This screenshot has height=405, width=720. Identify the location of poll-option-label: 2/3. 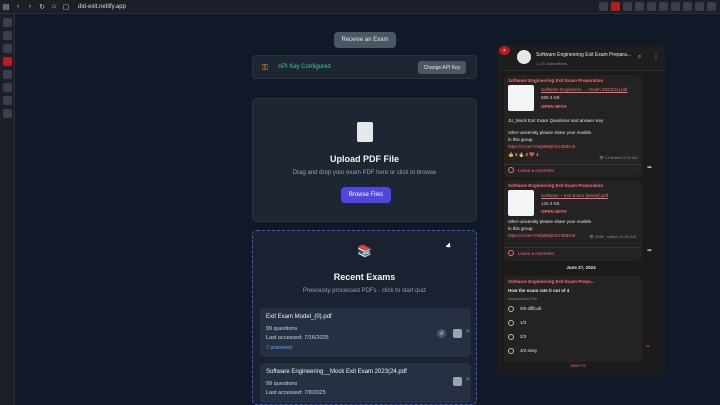
(523, 337).